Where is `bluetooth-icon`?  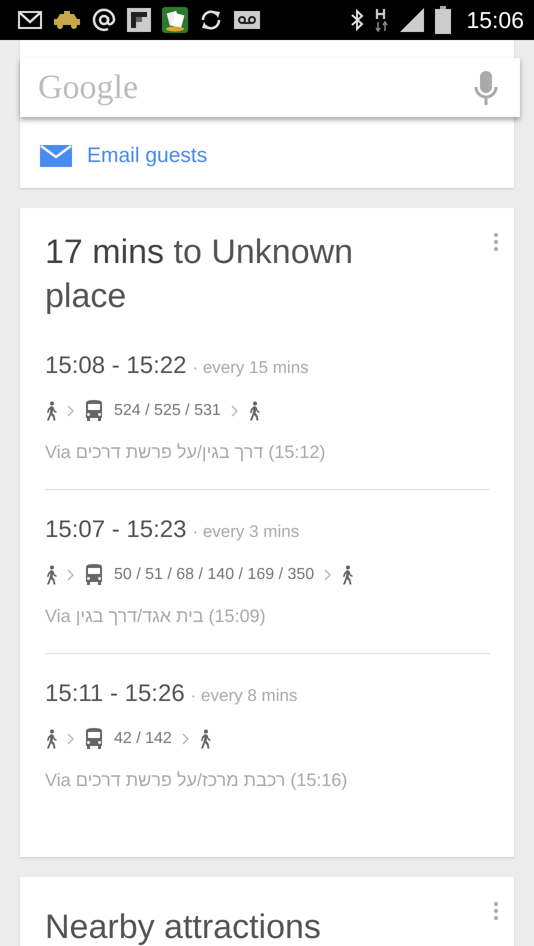
bluetooth-icon is located at coordinates (357, 20).